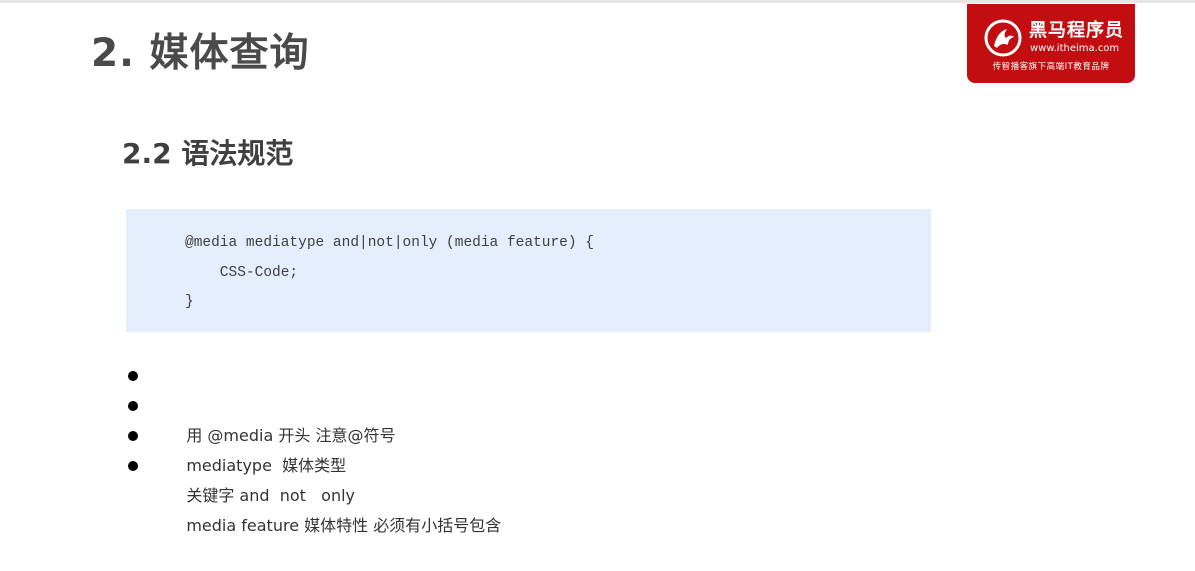  I want to click on top-border, so click(597, 1).